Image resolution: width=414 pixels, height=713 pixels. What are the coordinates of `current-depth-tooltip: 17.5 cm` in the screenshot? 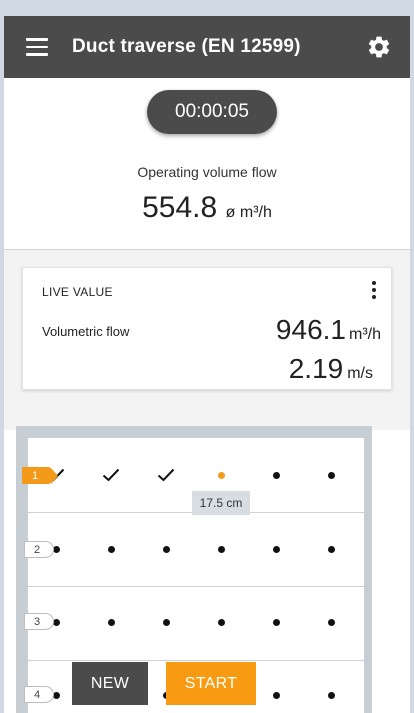 It's located at (221, 503).